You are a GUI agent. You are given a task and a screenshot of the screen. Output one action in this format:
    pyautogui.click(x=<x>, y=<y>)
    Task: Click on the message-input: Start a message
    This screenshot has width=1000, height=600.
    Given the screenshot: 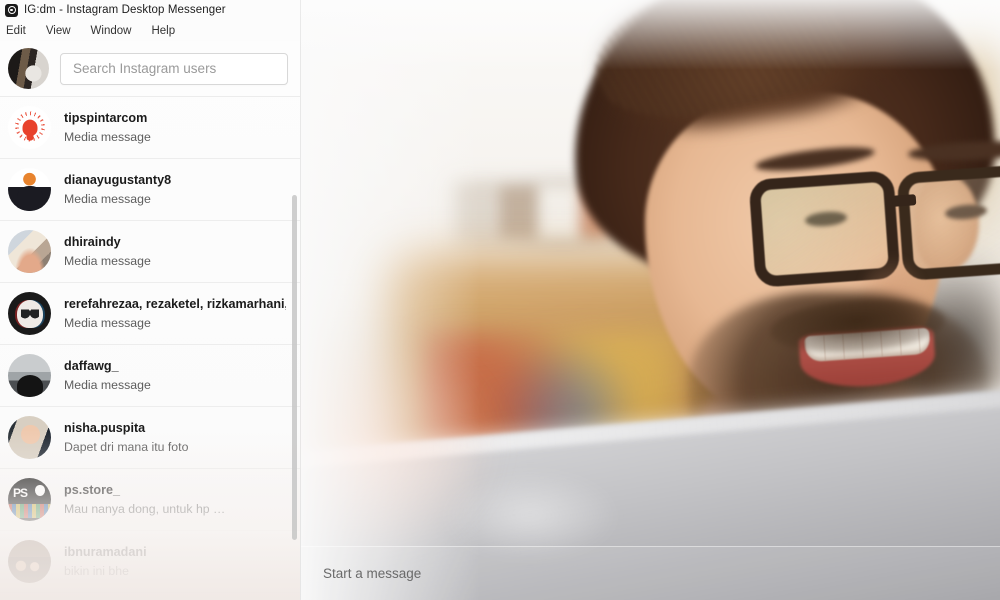 What is the action you would take?
    pyautogui.click(x=650, y=573)
    